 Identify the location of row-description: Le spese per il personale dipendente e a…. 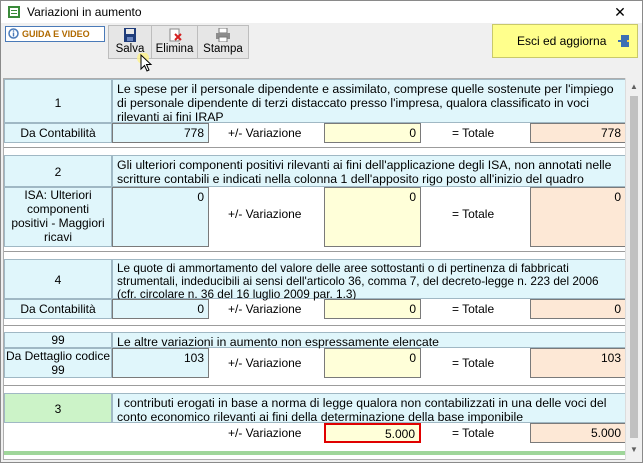
(369, 101).